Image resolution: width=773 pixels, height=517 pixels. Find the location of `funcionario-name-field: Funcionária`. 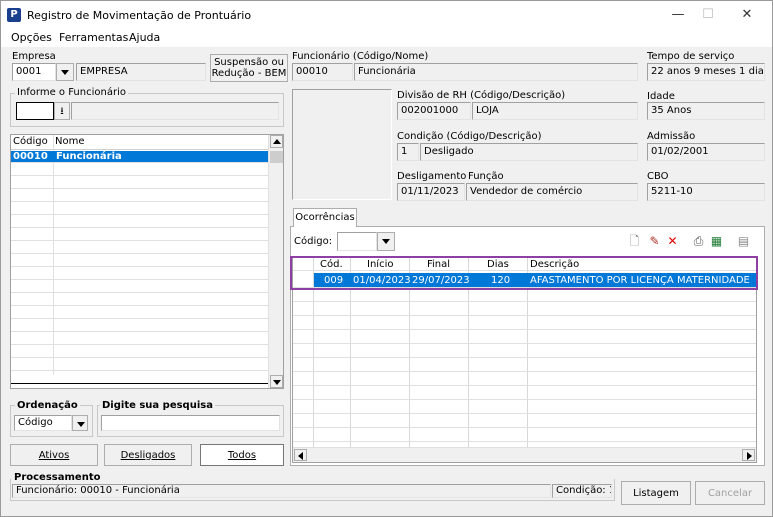

funcionario-name-field: Funcionária is located at coordinates (496, 72).